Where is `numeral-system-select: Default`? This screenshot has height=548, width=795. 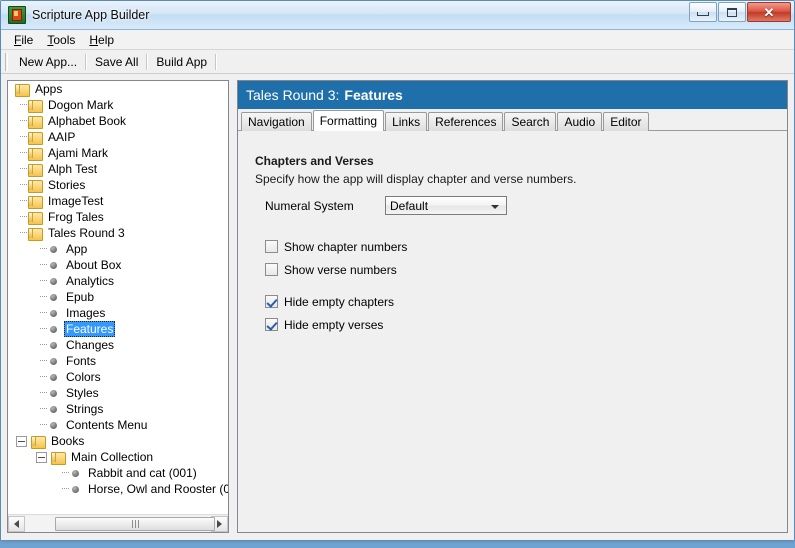 numeral-system-select: Default is located at coordinates (446, 205).